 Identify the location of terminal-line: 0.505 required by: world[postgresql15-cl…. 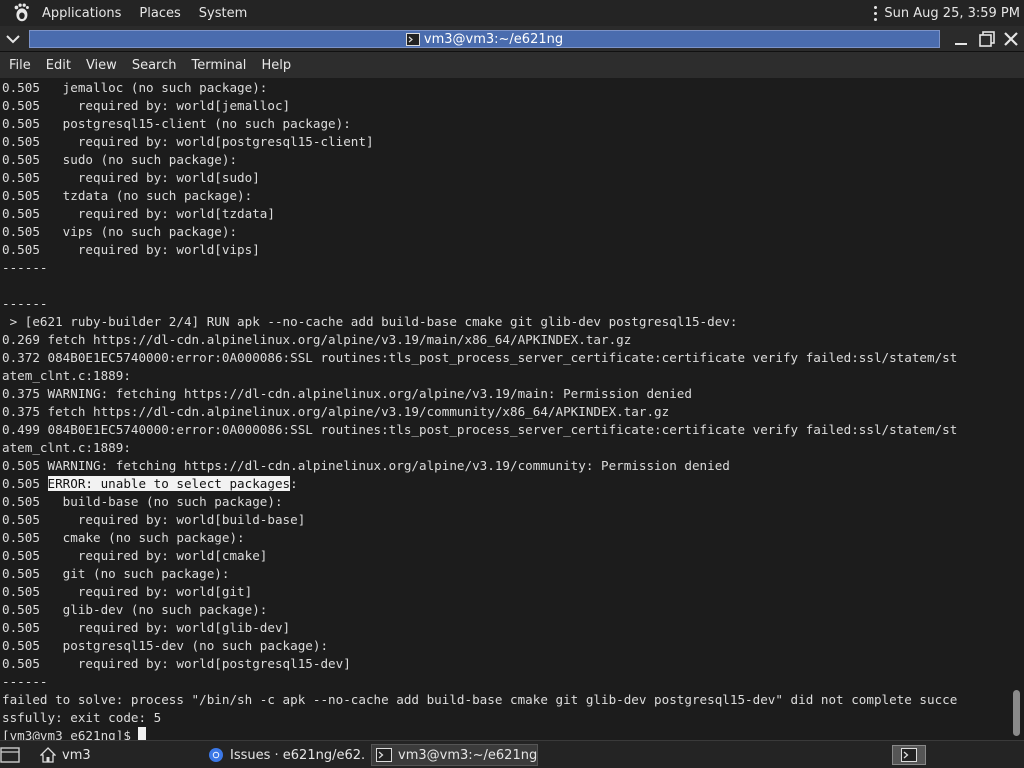
(188, 141).